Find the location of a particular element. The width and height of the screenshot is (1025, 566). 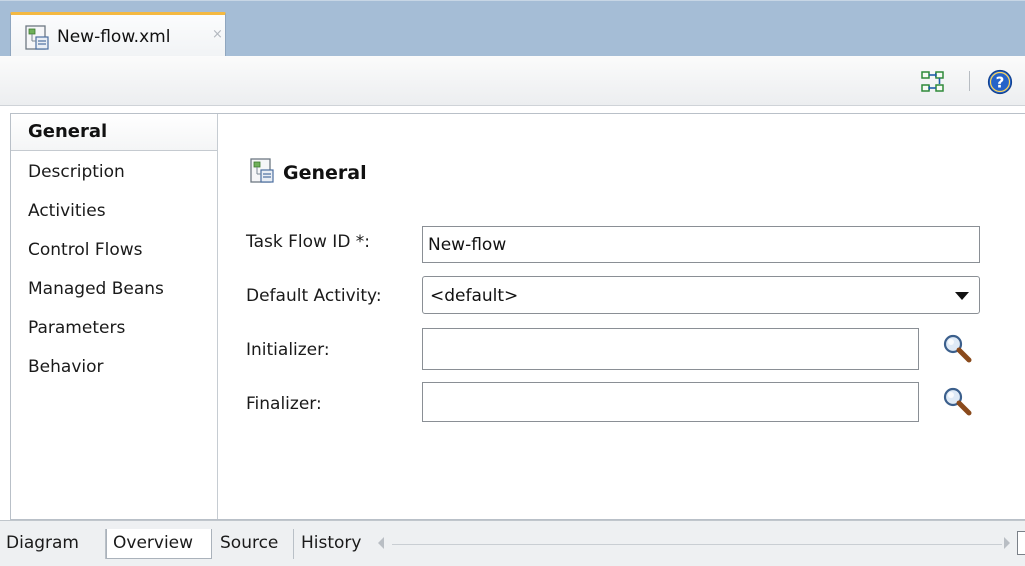

scroll-right-icon is located at coordinates (1007, 543).